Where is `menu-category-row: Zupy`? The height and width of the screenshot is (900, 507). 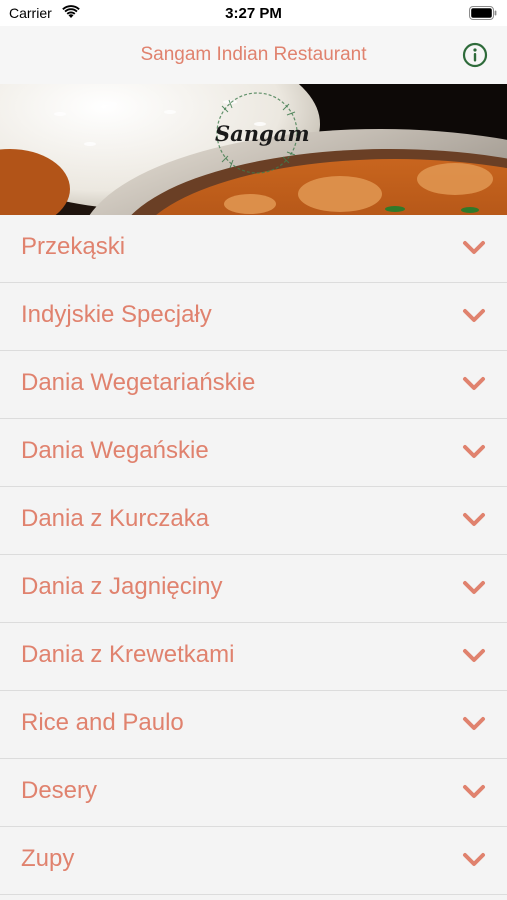
menu-category-row: Zupy is located at coordinates (253, 861).